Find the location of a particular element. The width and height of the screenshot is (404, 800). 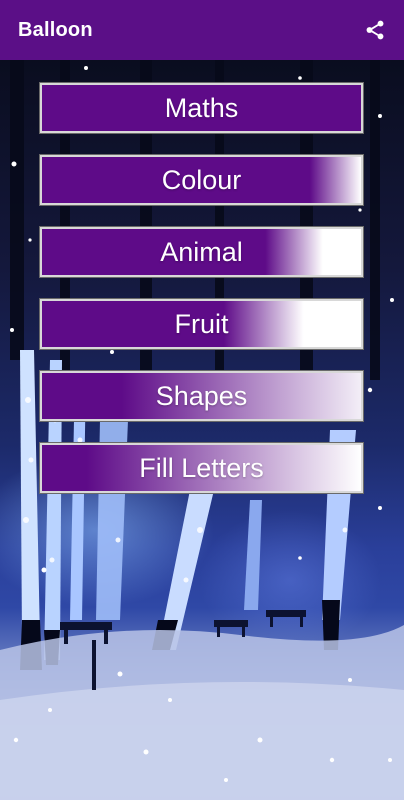

fruit-button: Fruit is located at coordinates (201, 324).